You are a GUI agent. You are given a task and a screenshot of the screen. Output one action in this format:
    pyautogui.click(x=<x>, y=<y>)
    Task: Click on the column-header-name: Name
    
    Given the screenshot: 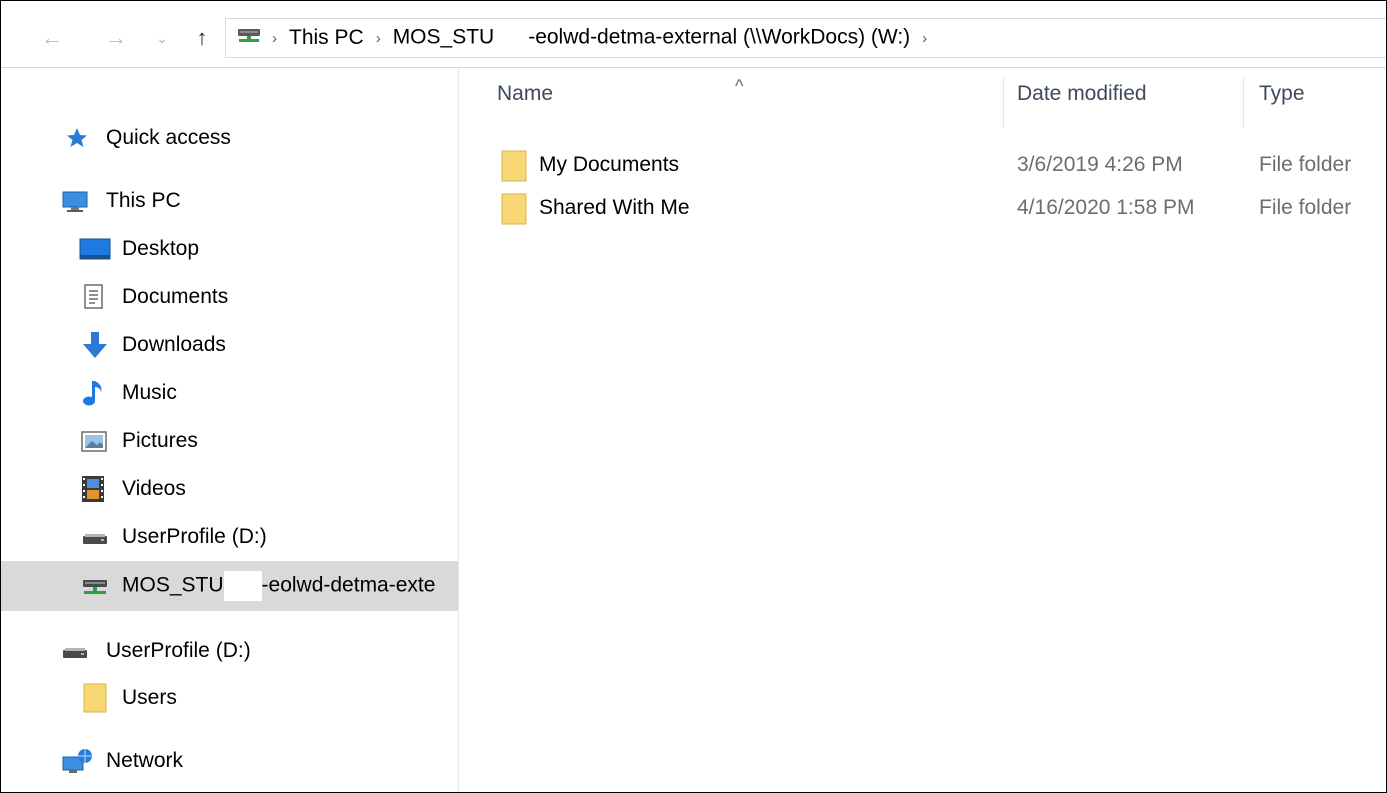 What is the action you would take?
    pyautogui.click(x=525, y=94)
    